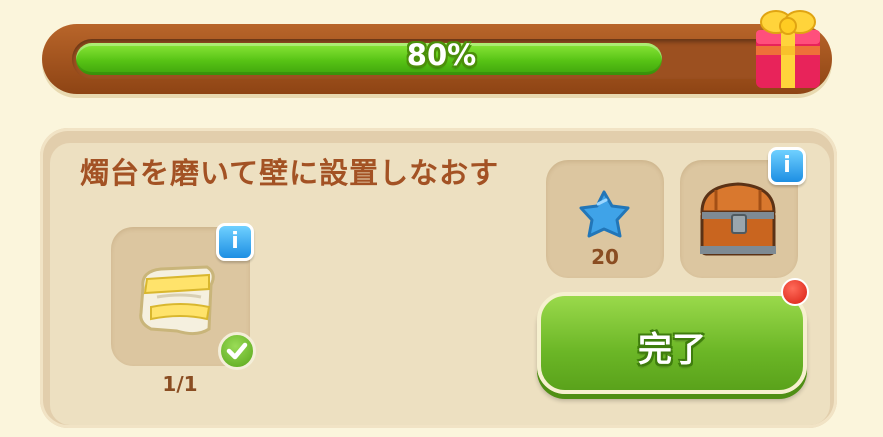  Describe the element at coordinates (605, 257) in the screenshot. I see `reward-star-value: 20` at that location.